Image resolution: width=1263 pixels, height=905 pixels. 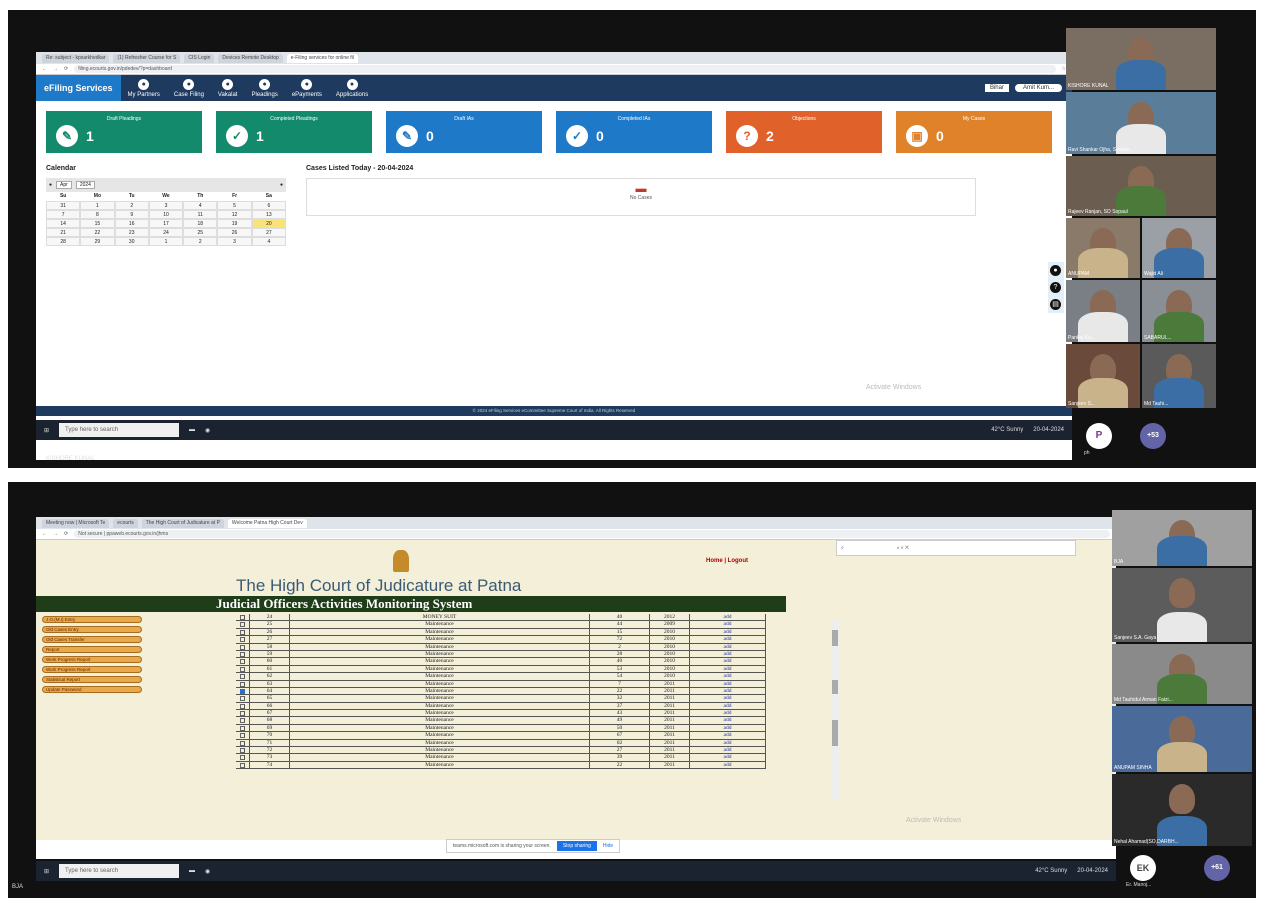 What do you see at coordinates (804, 132) in the screenshot?
I see `dashboard-card: Objections? 2` at bounding box center [804, 132].